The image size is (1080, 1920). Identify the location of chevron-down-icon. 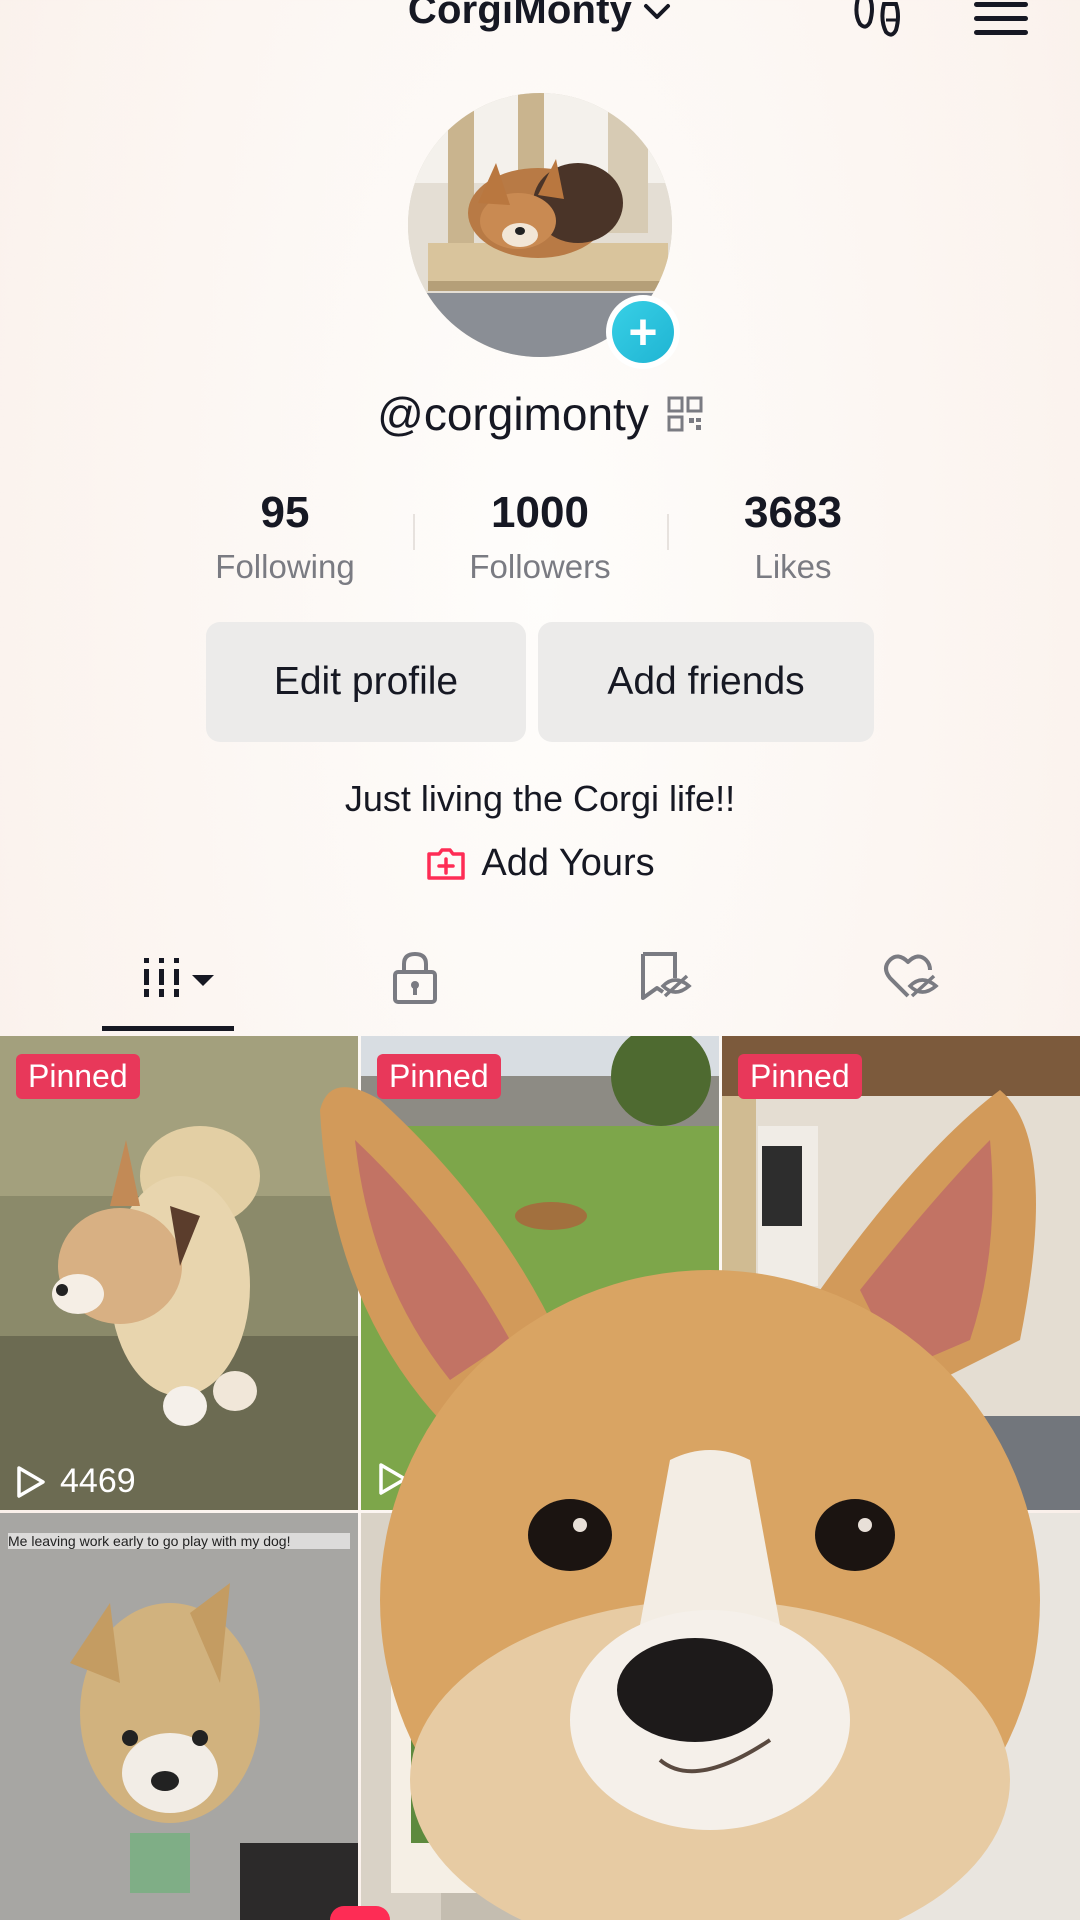
(657, 11).